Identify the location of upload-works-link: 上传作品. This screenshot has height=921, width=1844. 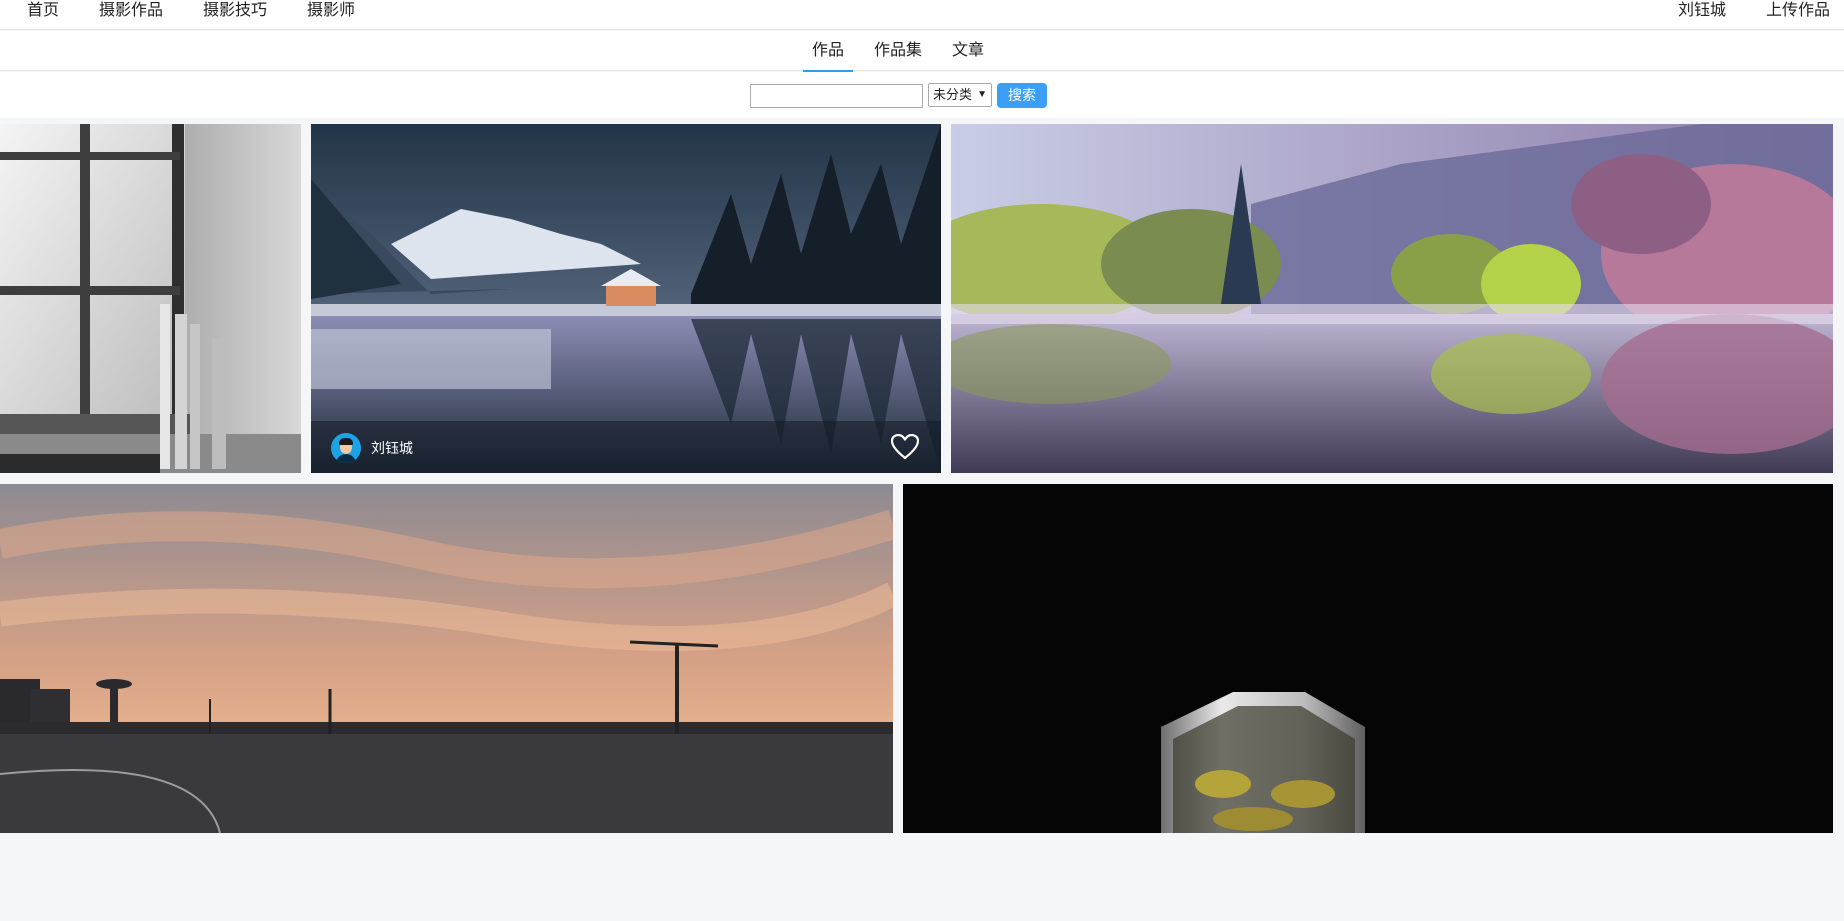
(1798, 11).